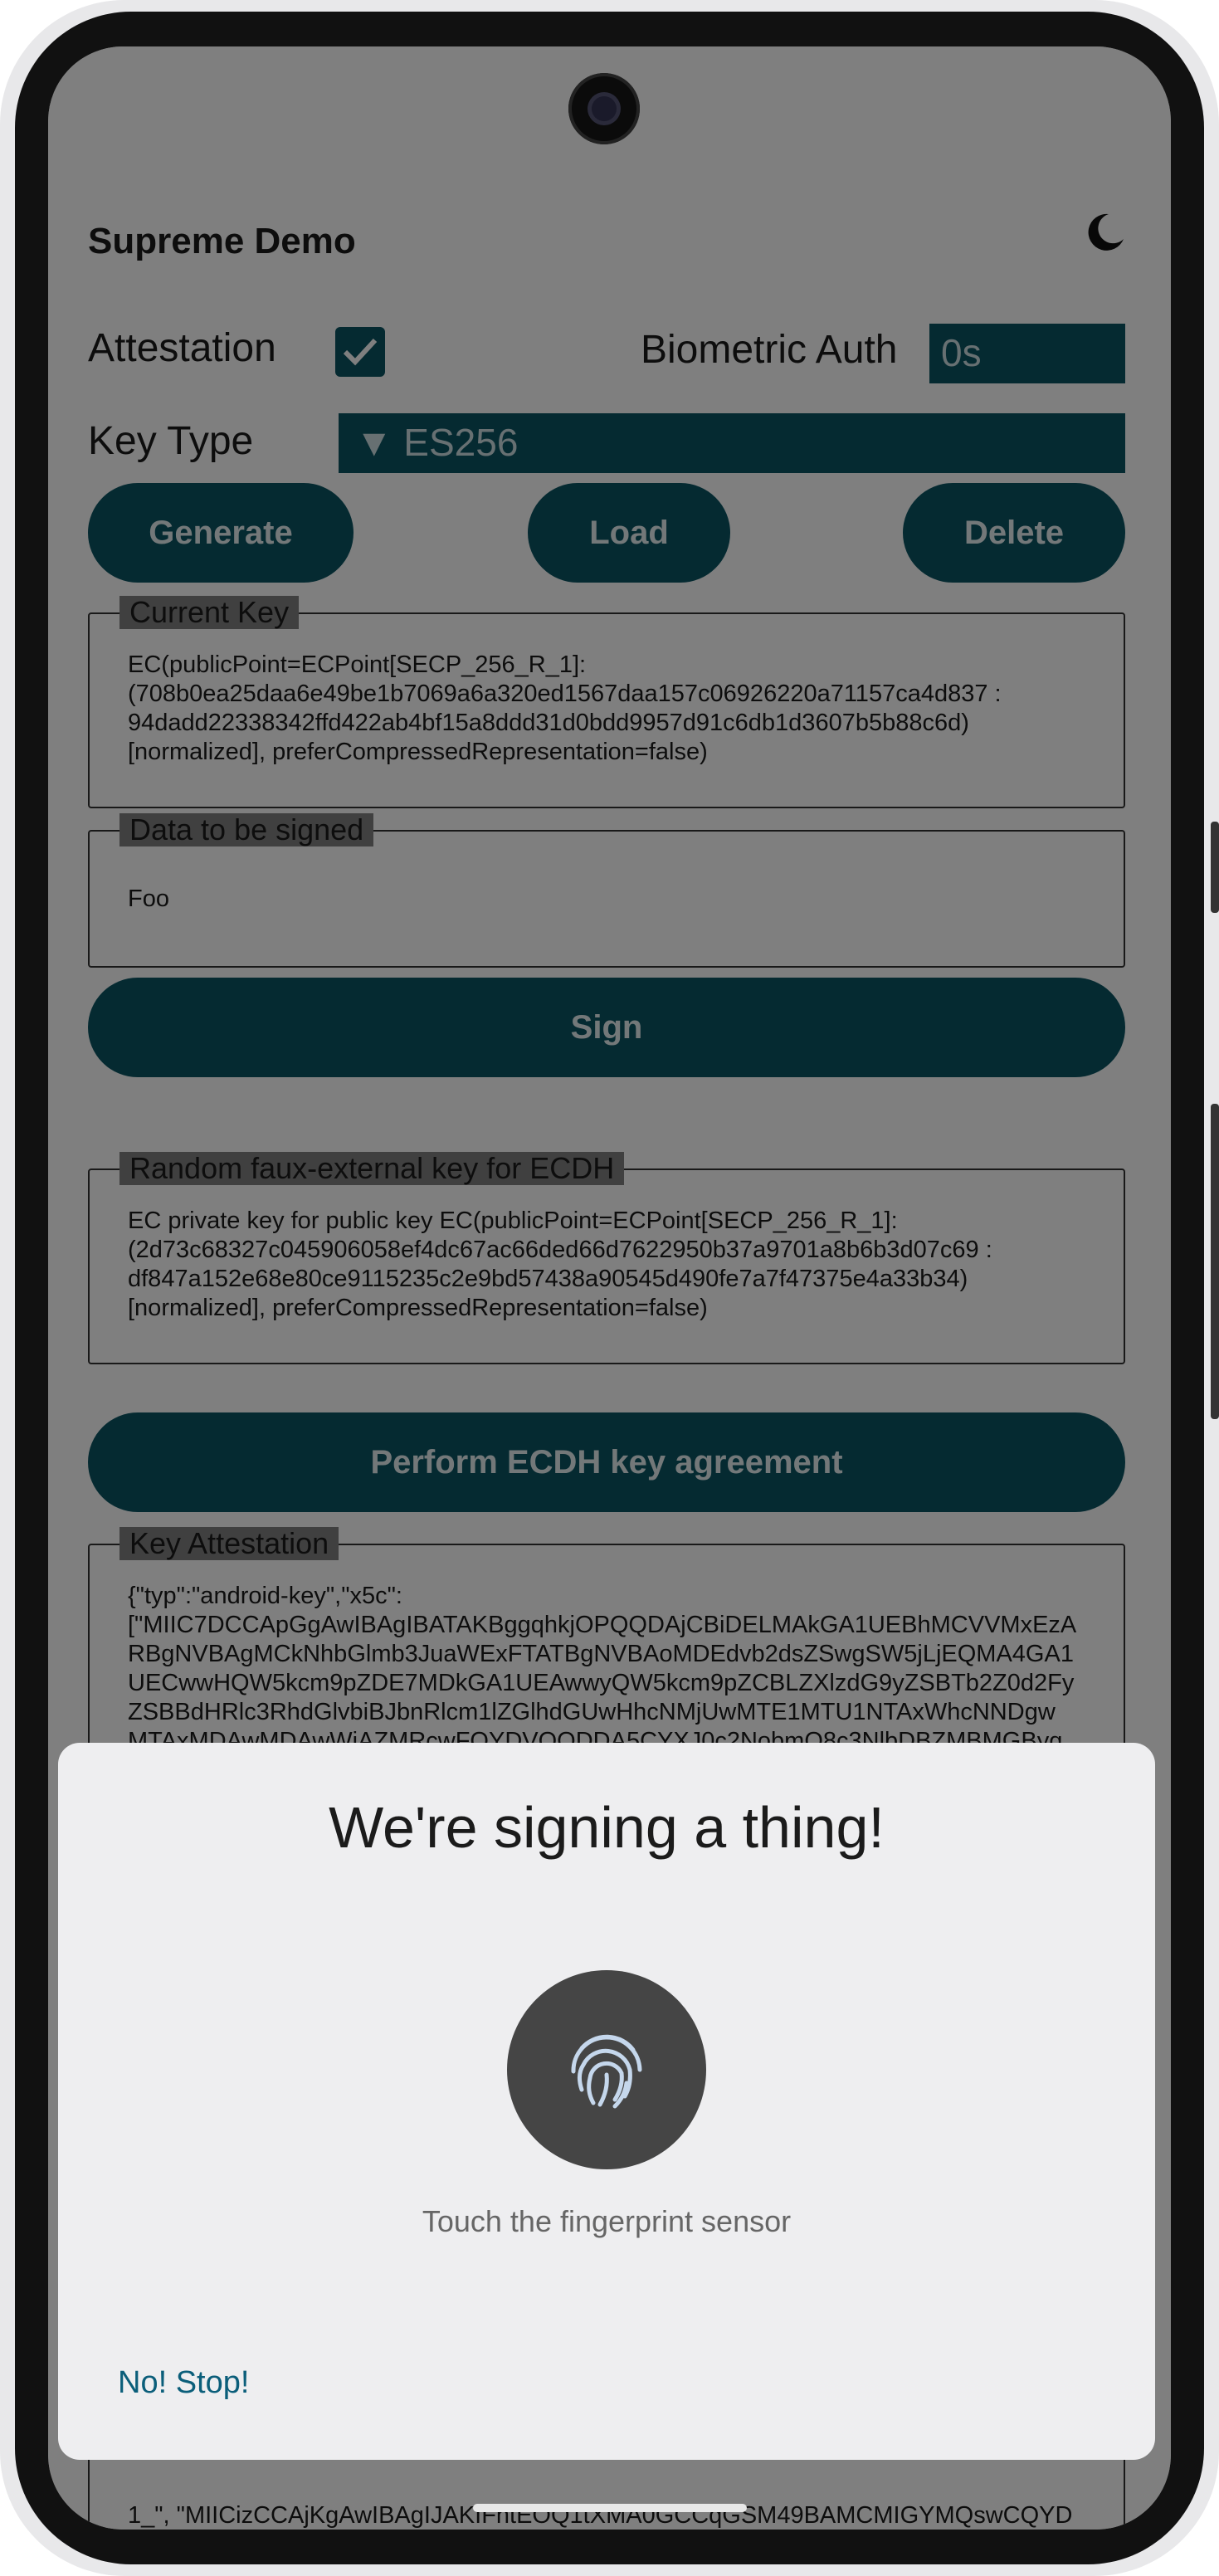  I want to click on home-indicator, so click(610, 2508).